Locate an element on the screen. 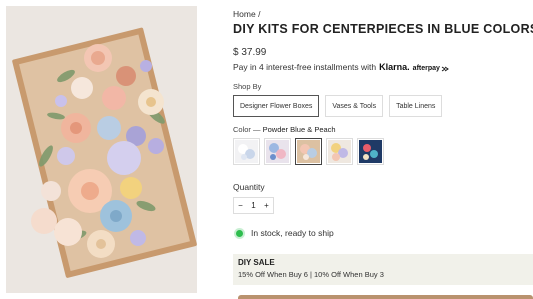 This screenshot has height=299, width=533. color-label: Color — Powder Blue & Peach is located at coordinates (284, 129).